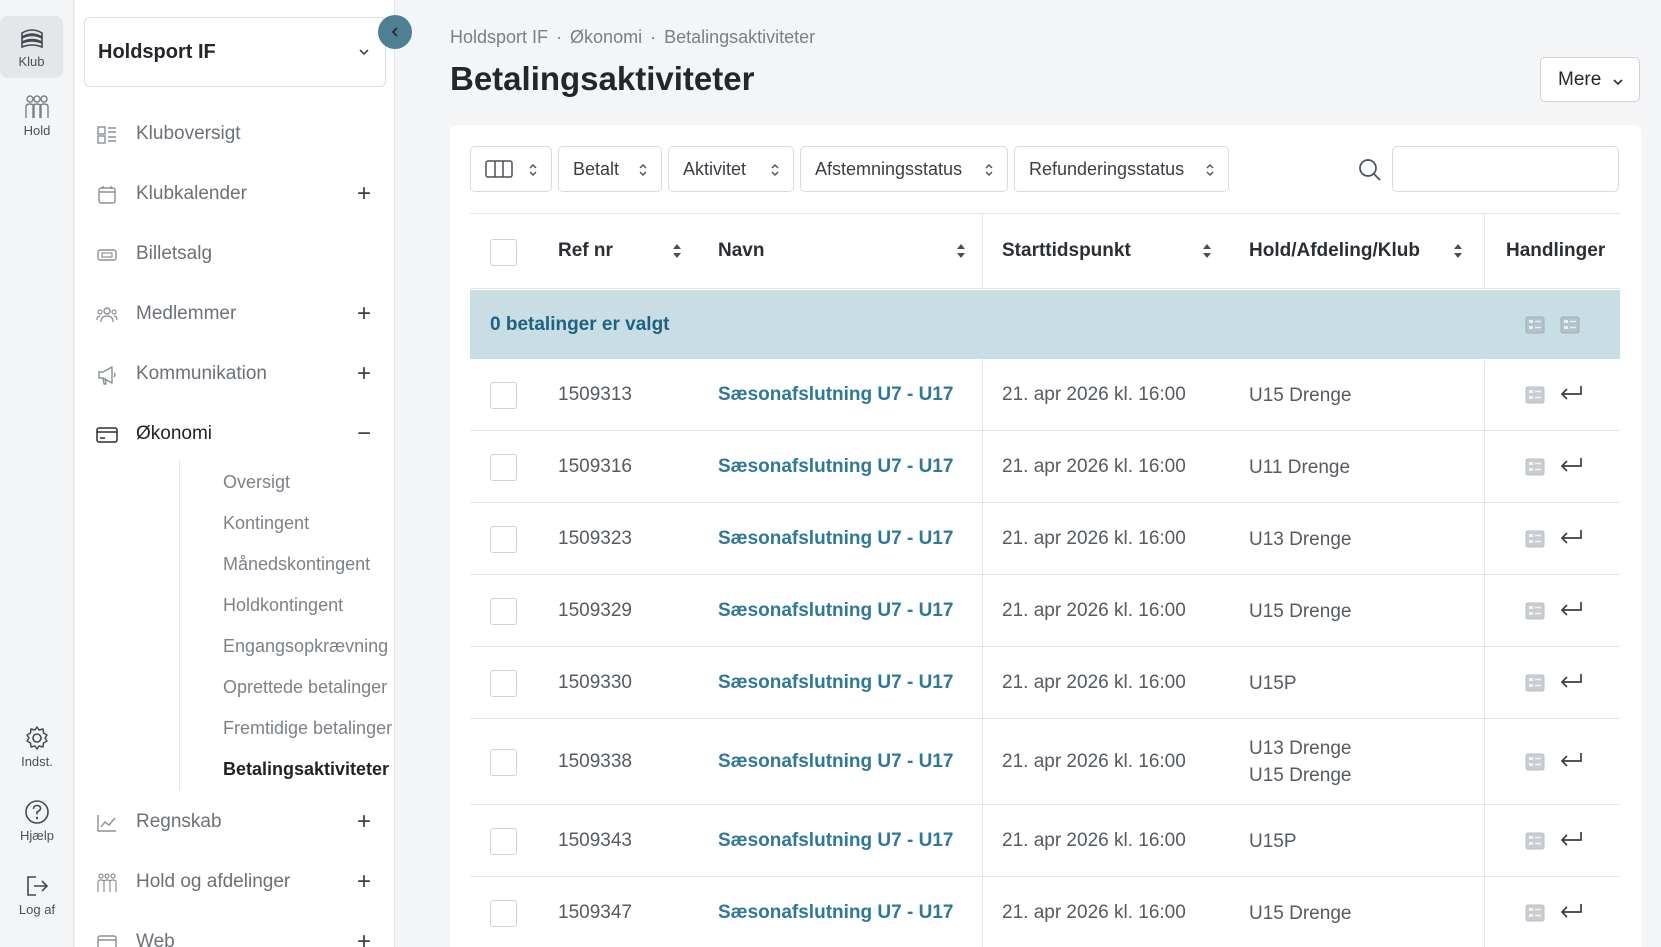 The width and height of the screenshot is (1661, 947). What do you see at coordinates (1590, 79) in the screenshot?
I see `more-button: Mere` at bounding box center [1590, 79].